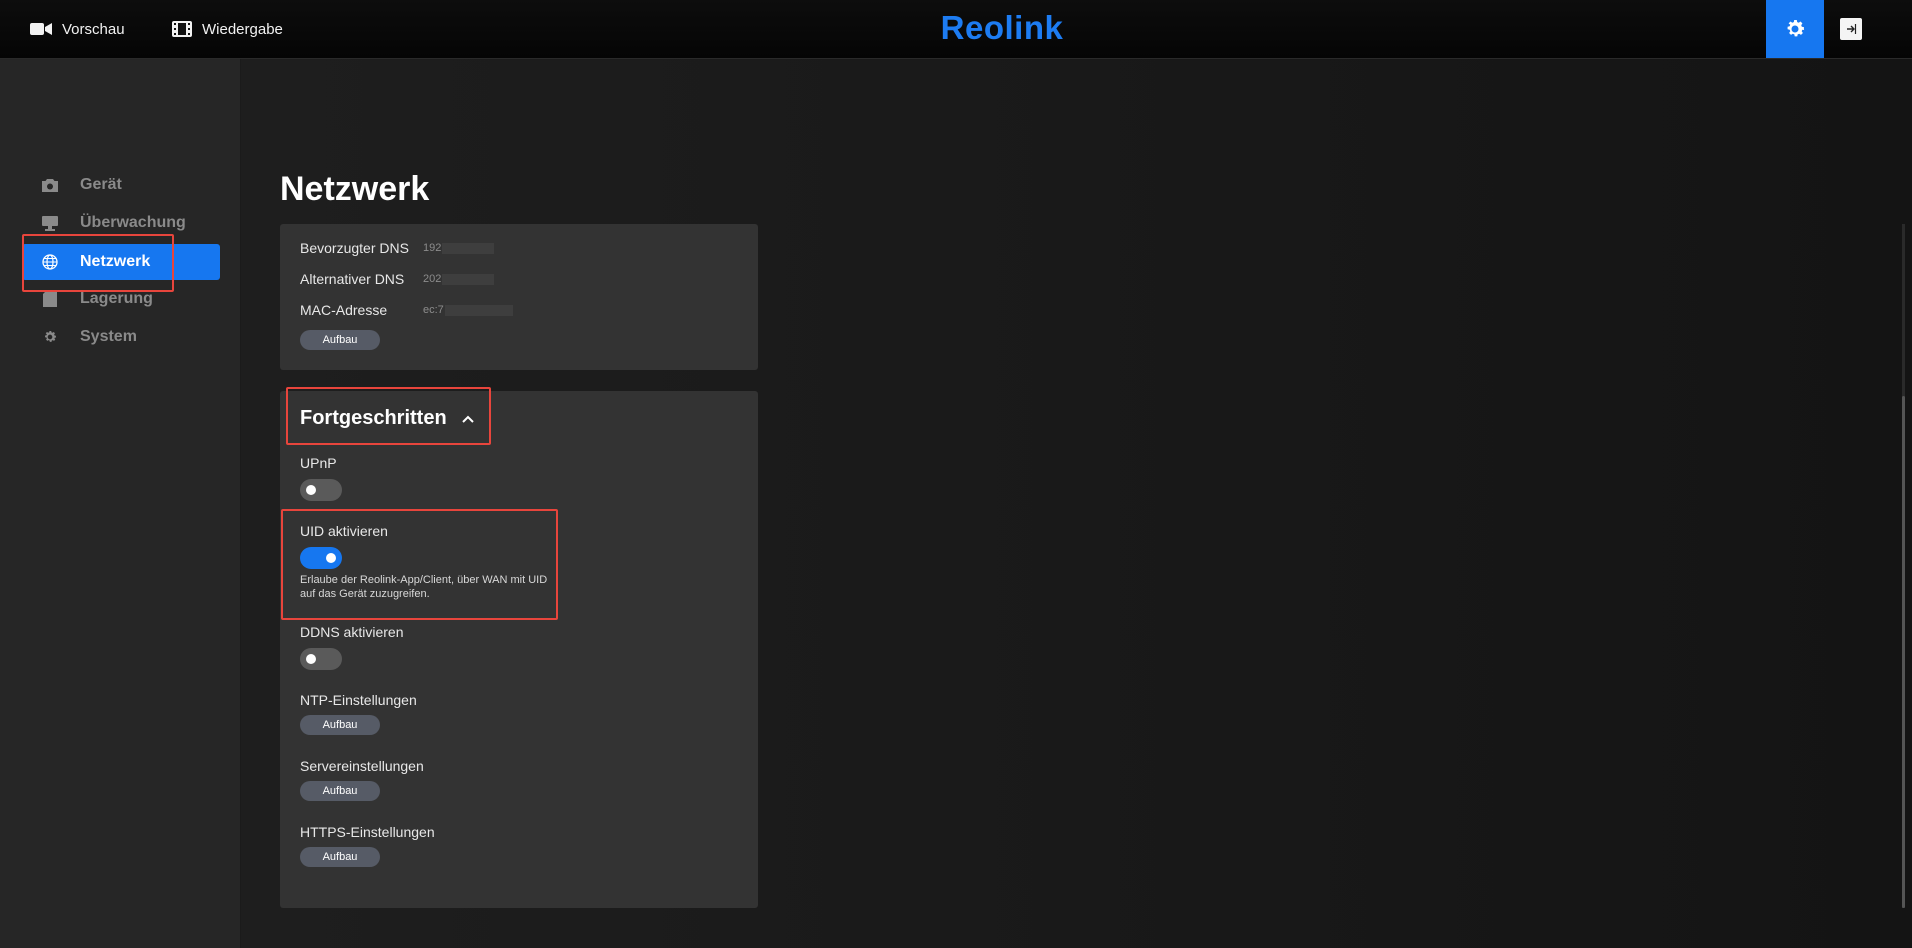  What do you see at coordinates (242, 29) in the screenshot?
I see `playback-label: Wiedergabe` at bounding box center [242, 29].